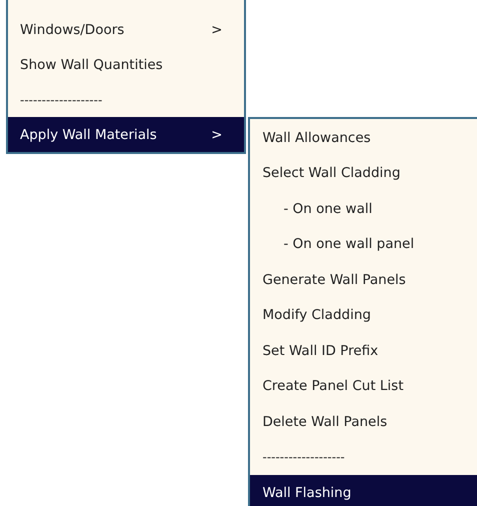 Image resolution: width=477 pixels, height=506 pixels. Describe the element at coordinates (363, 315) in the screenshot. I see `menu-item: Modify Cladding` at that location.